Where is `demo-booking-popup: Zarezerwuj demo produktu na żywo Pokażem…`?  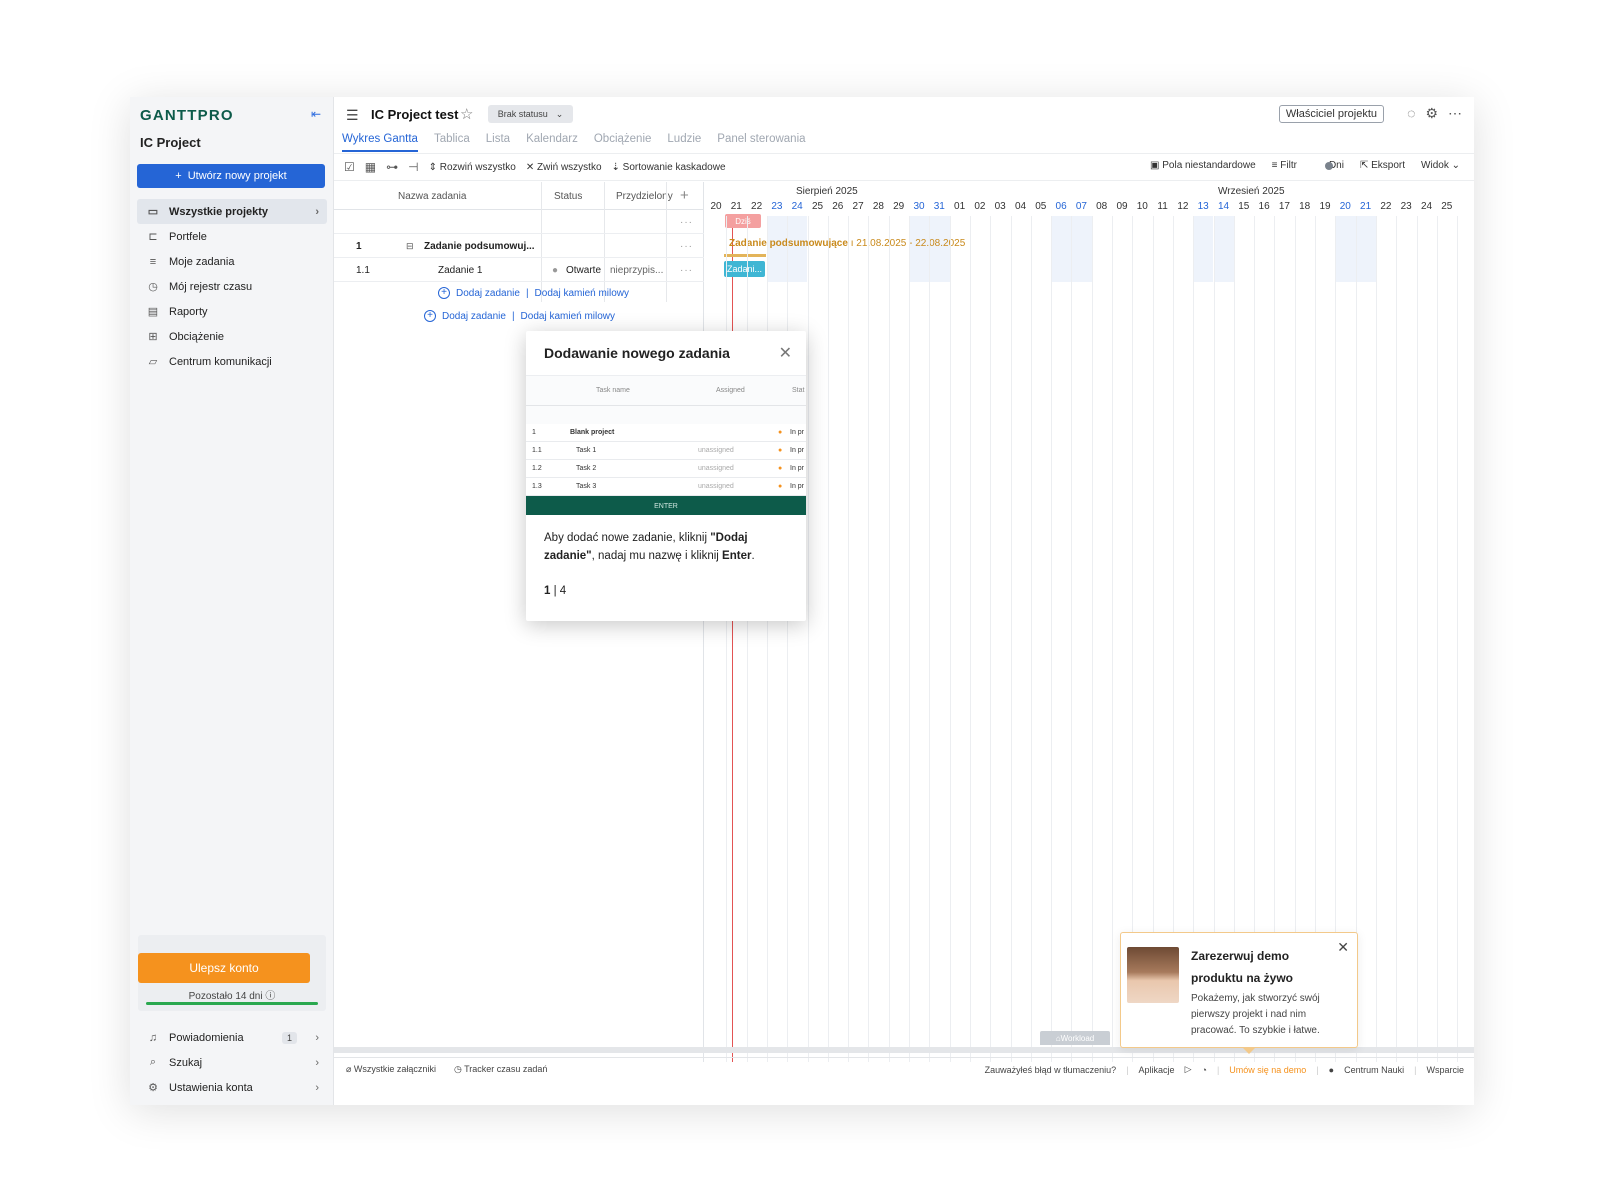 demo-booking-popup: Zarezerwuj demo produktu na żywo Pokażem… is located at coordinates (1239, 990).